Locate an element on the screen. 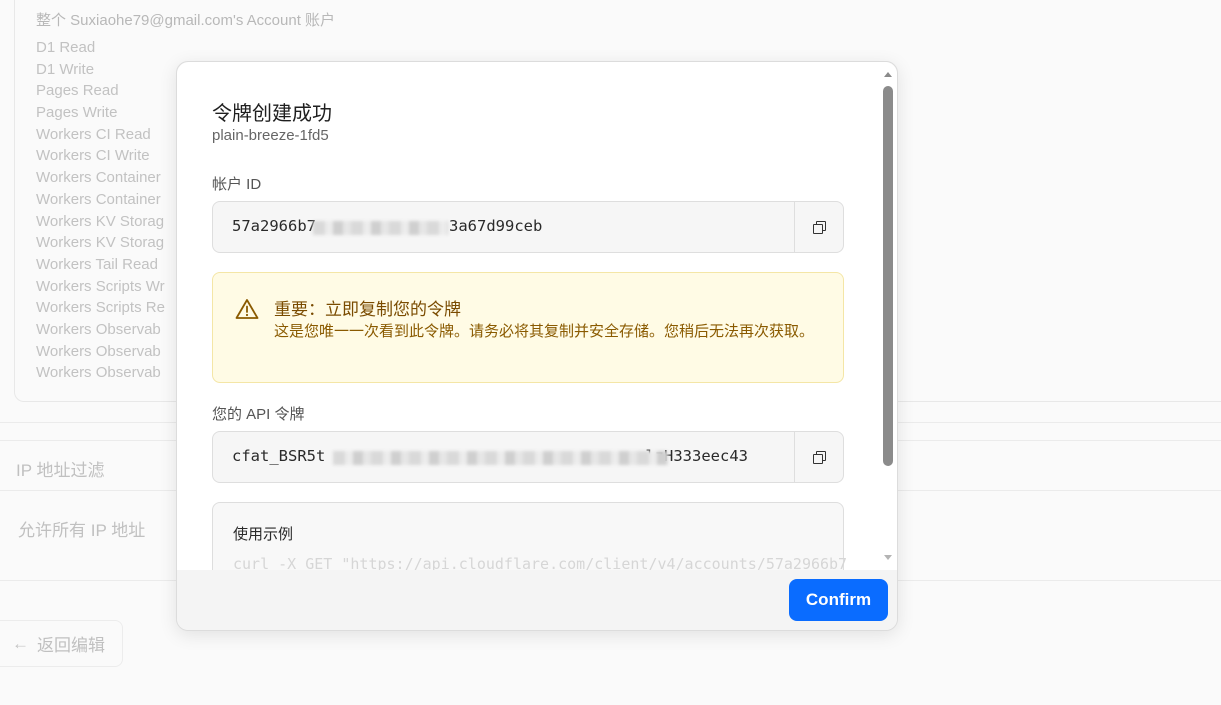  warning-text: 这是您唯一一次看到此令牌。请务必将其复制并安全存储。您稍后无法再次获取。 is located at coordinates (544, 331).